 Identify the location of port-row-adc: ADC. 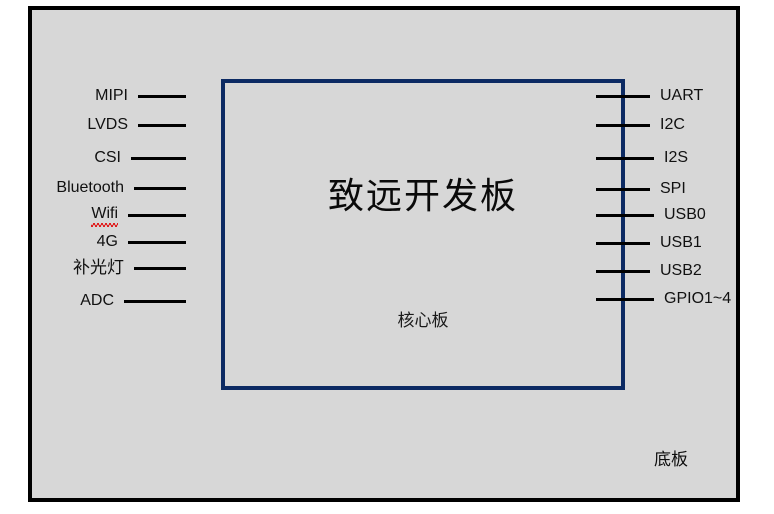
(93, 301).